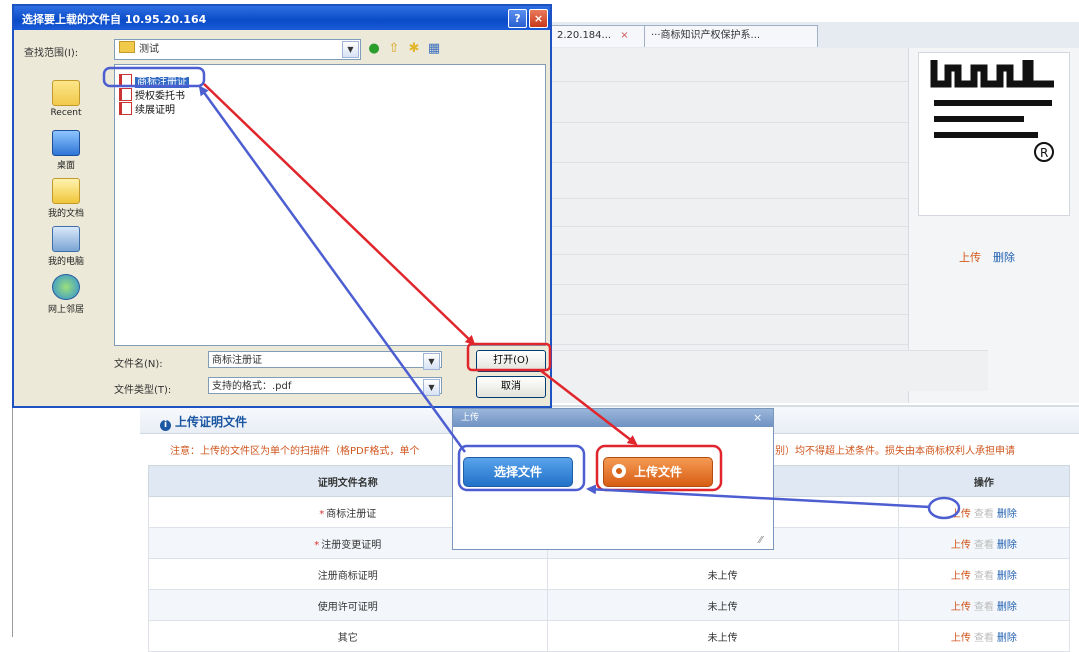 The height and width of the screenshot is (652, 1079). What do you see at coordinates (66, 143) in the screenshot?
I see `desktop-icon` at bounding box center [66, 143].